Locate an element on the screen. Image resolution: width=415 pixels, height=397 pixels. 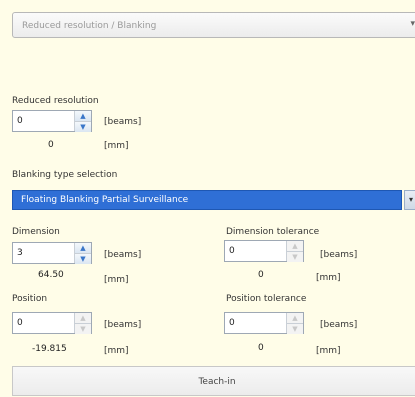
position-tolerance-mm-value: 0 is located at coordinates (261, 348).